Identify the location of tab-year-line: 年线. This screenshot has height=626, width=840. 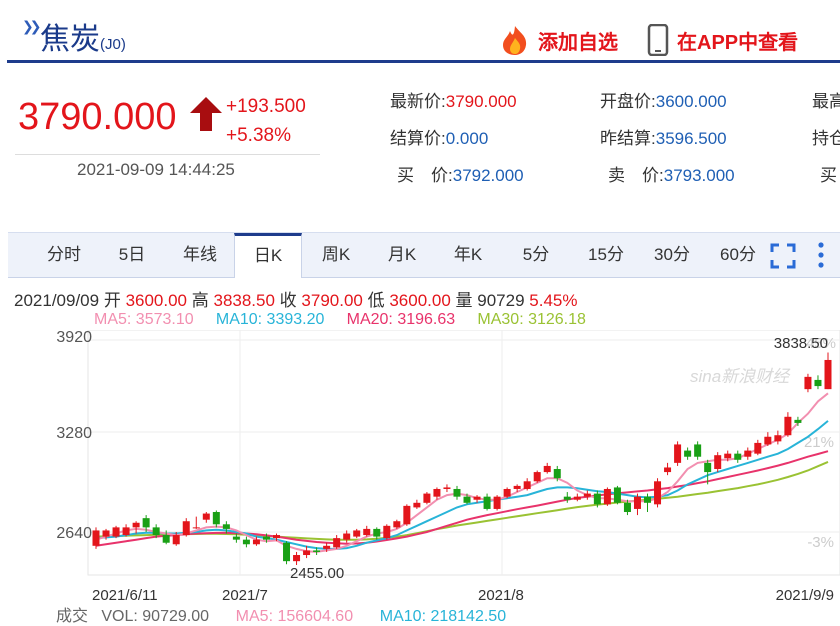
(200, 255).